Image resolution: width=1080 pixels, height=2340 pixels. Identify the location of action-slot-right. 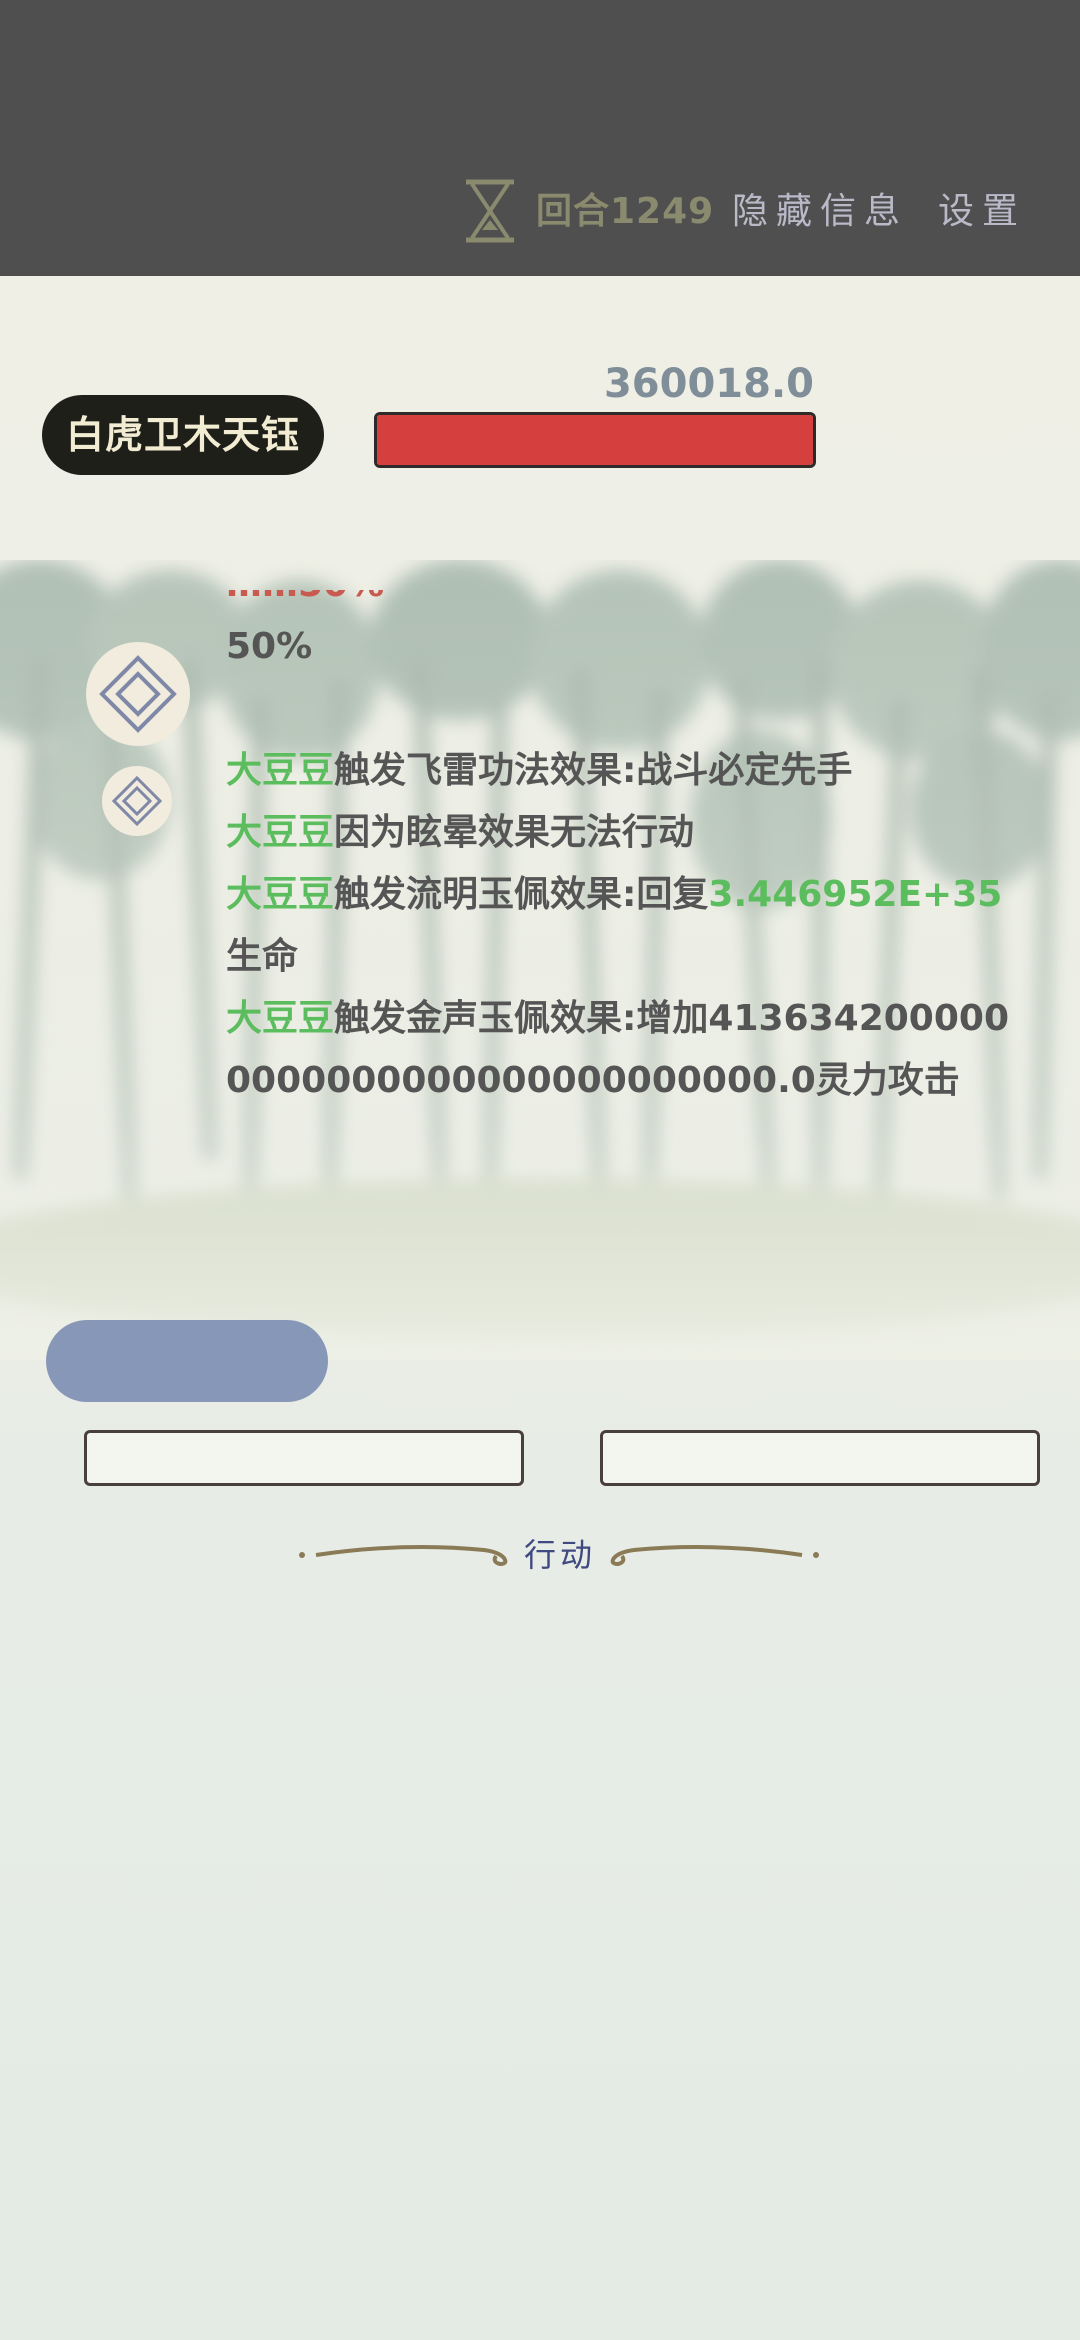
(820, 1458).